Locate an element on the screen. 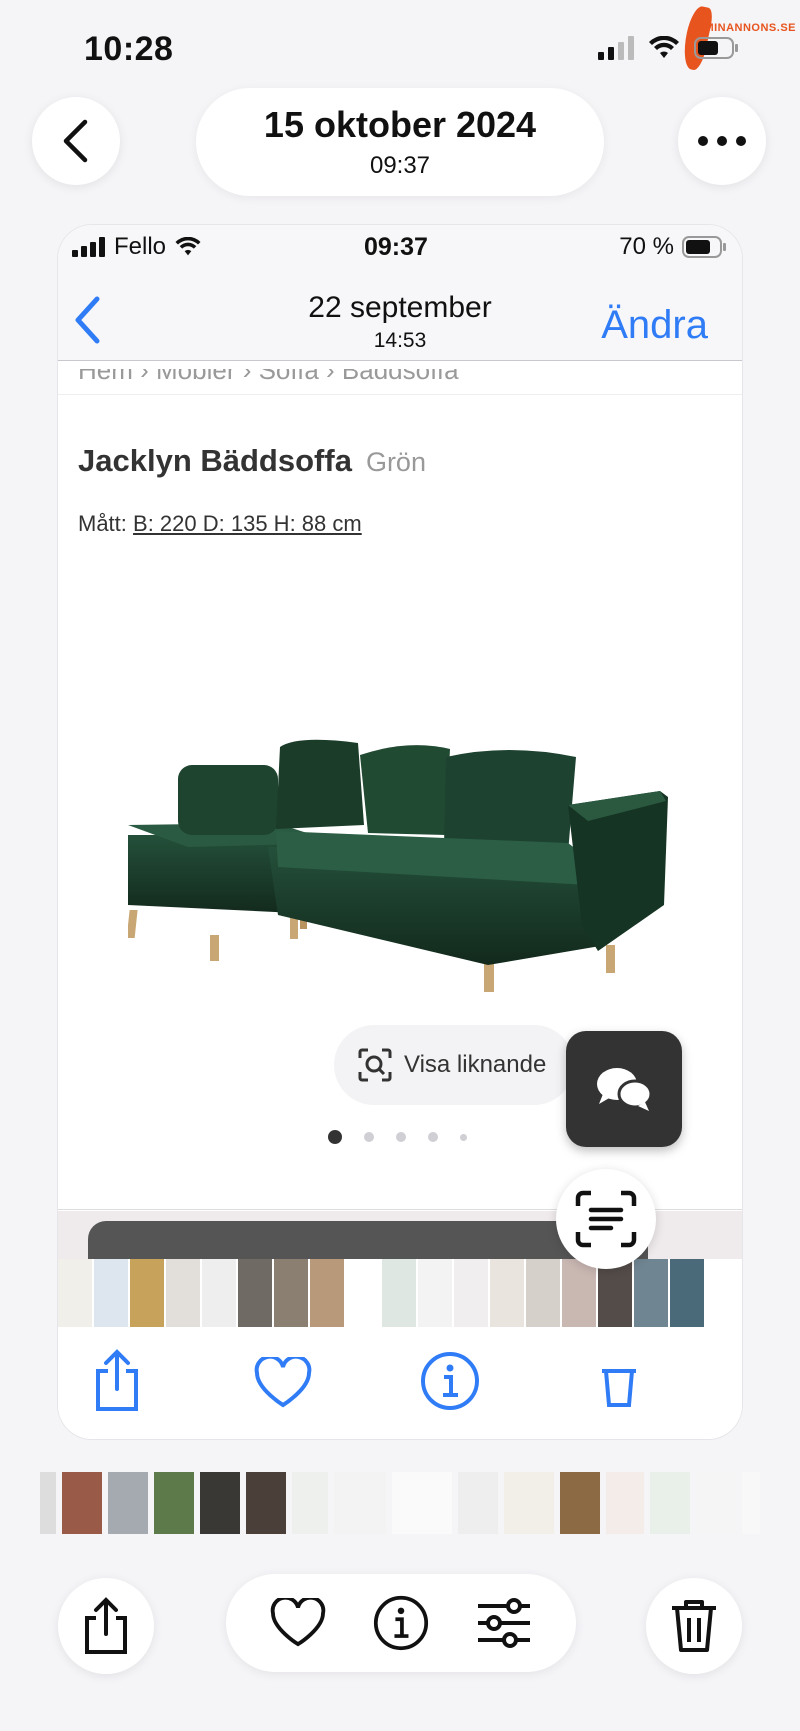 The height and width of the screenshot is (1731, 800). action-group is located at coordinates (401, 1623).